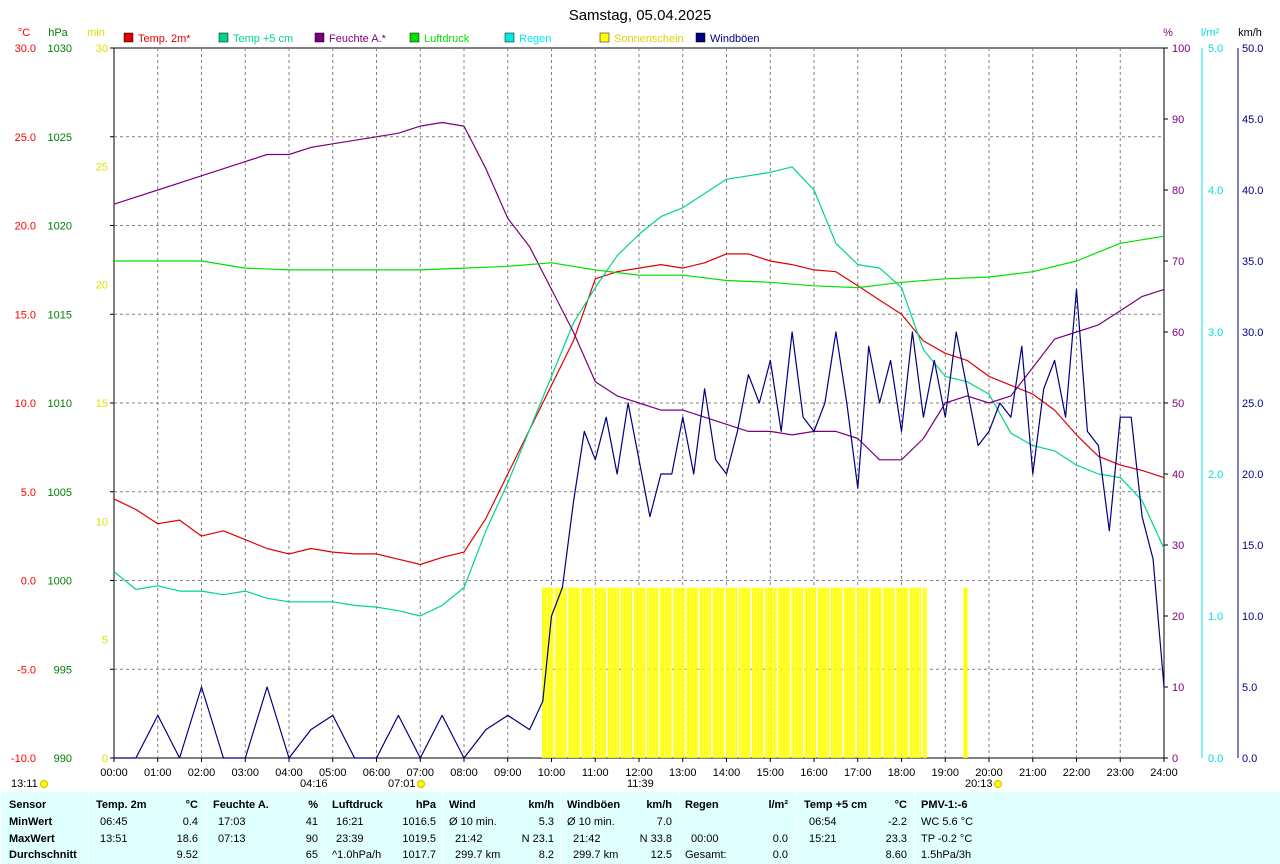 The width and height of the screenshot is (1280, 864). I want to click on stats-wind-avg: 8.2, so click(546, 855).